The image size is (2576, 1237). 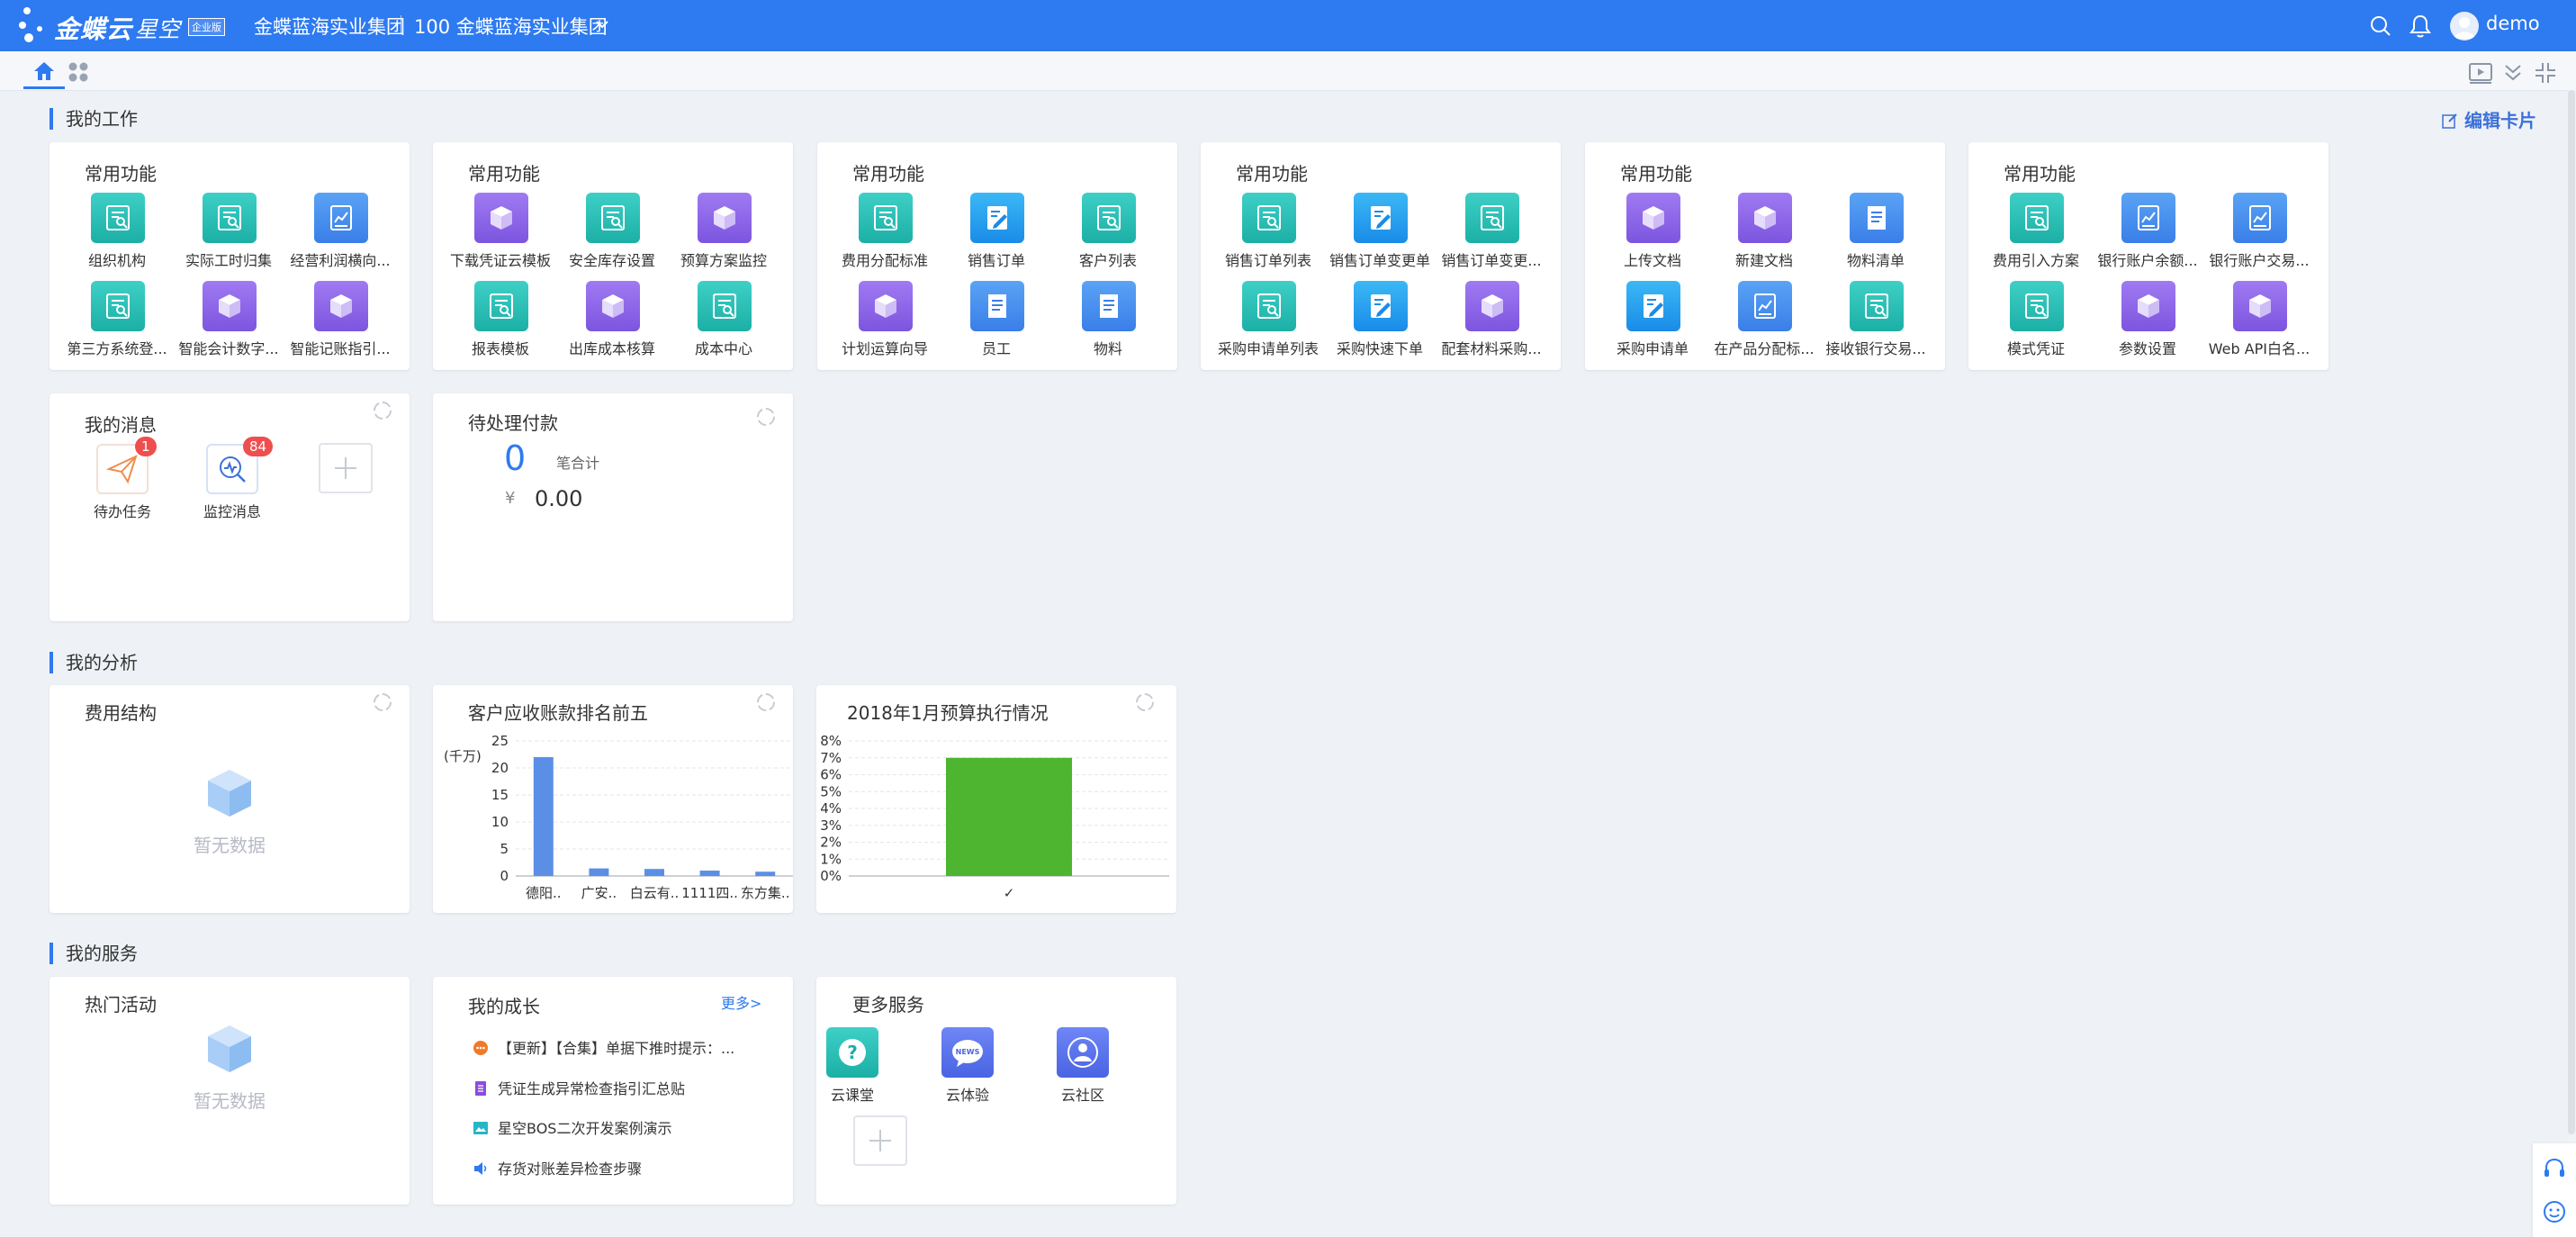 I want to click on function-shortcut: 下载凭证云模板, so click(x=501, y=231).